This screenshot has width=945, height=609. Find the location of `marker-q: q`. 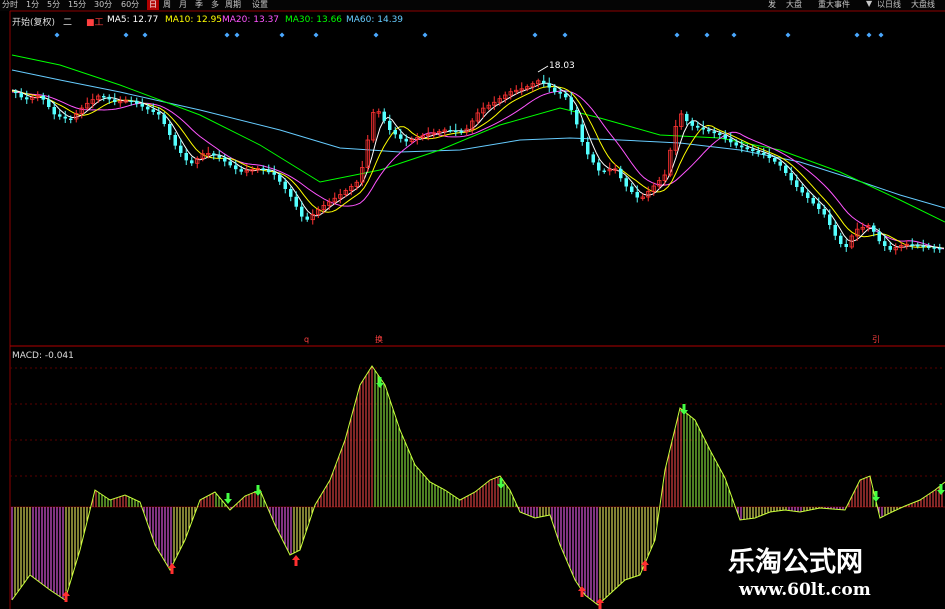

marker-q: q is located at coordinates (306, 339).